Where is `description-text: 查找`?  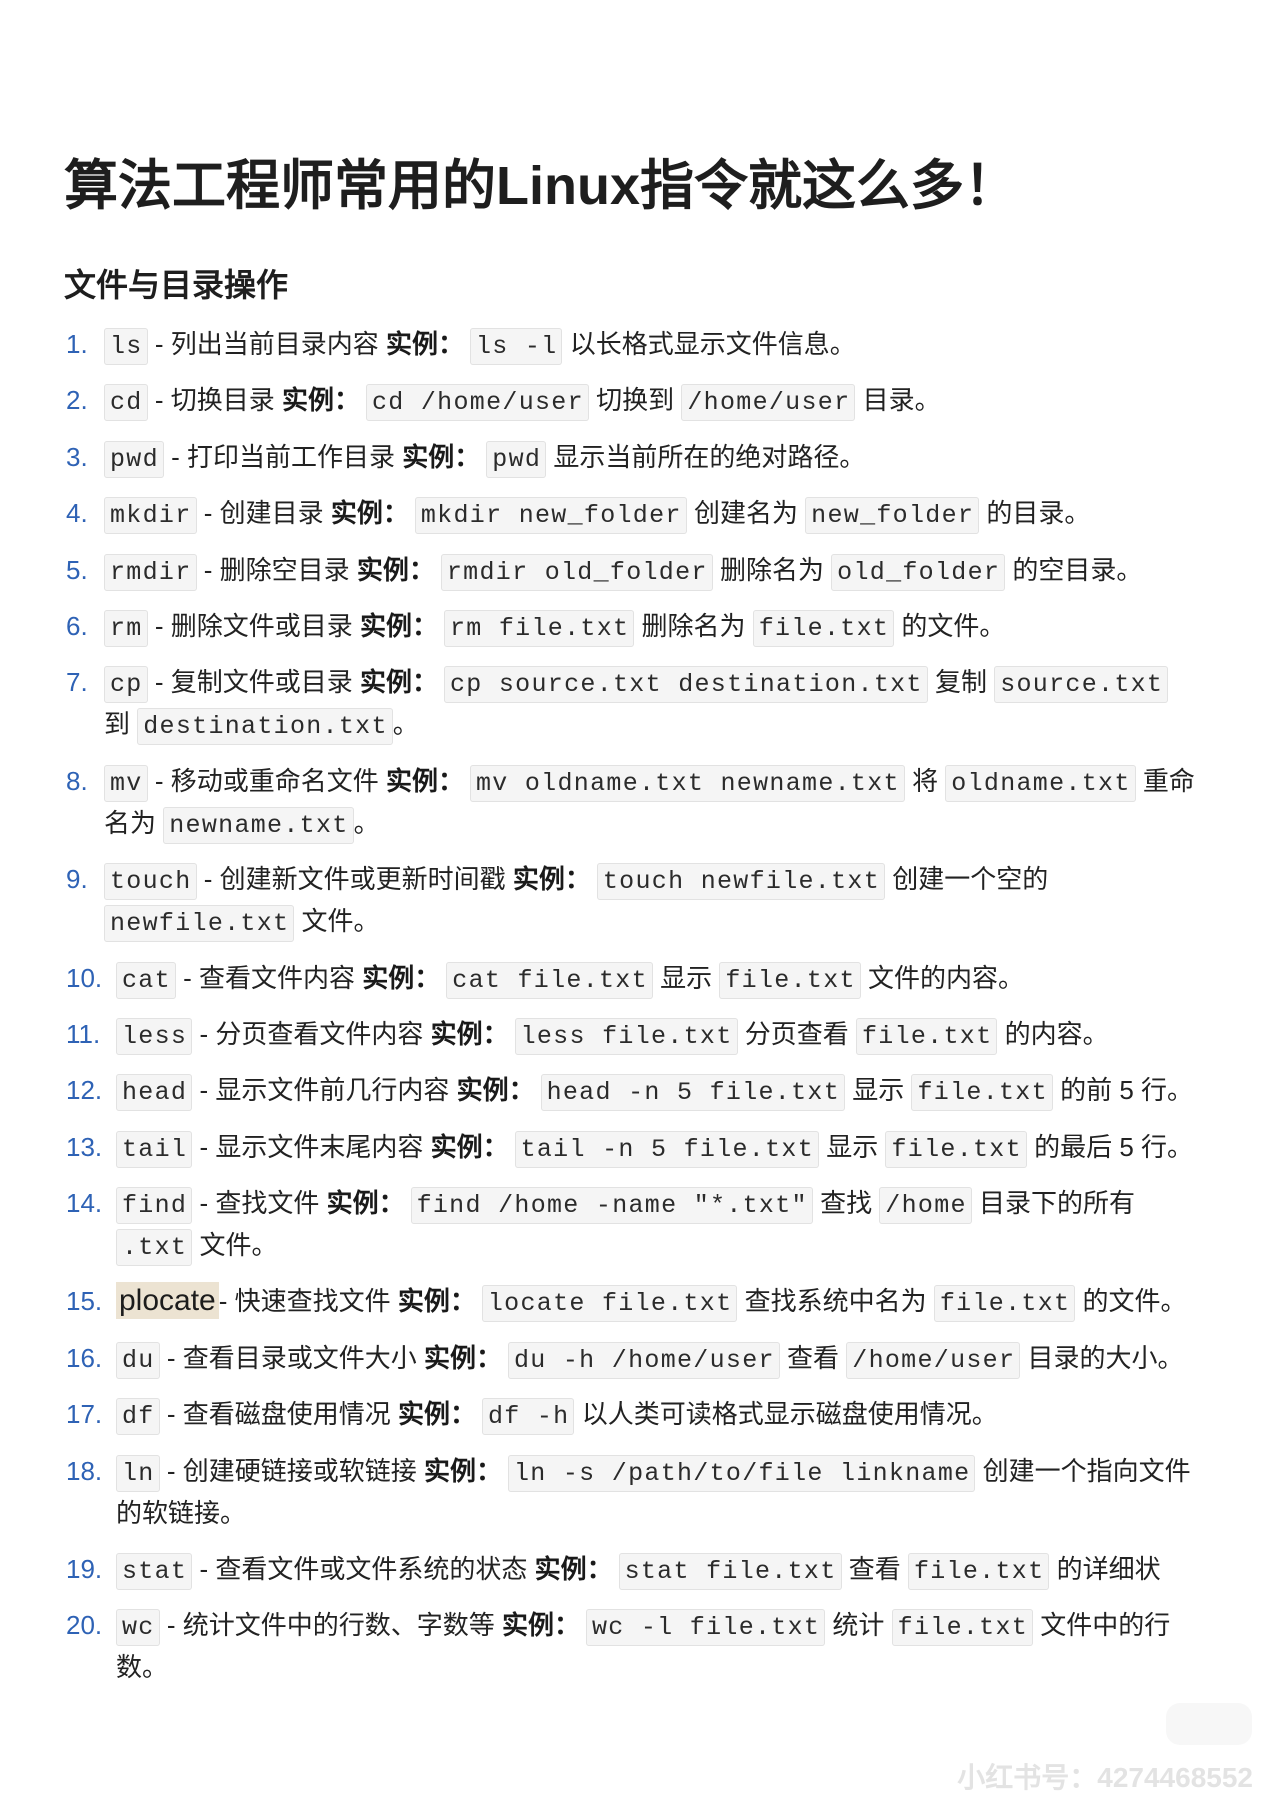
description-text: 查找 is located at coordinates (846, 1203).